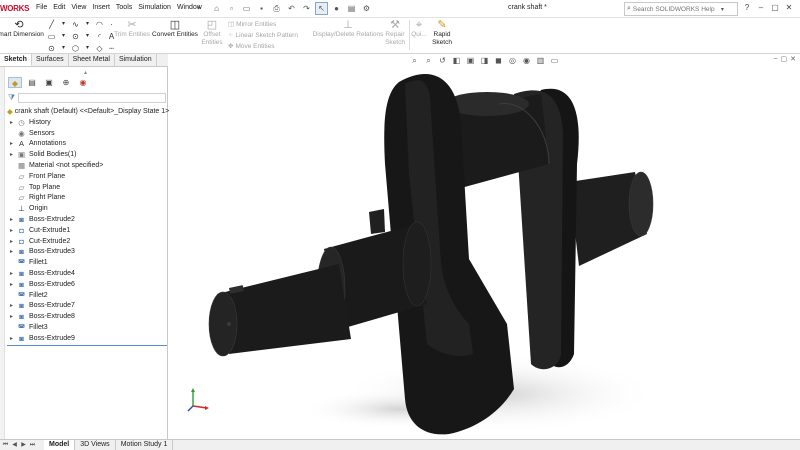  Describe the element at coordinates (75, 48) in the screenshot. I see `polygon-icon: ⬡` at that location.